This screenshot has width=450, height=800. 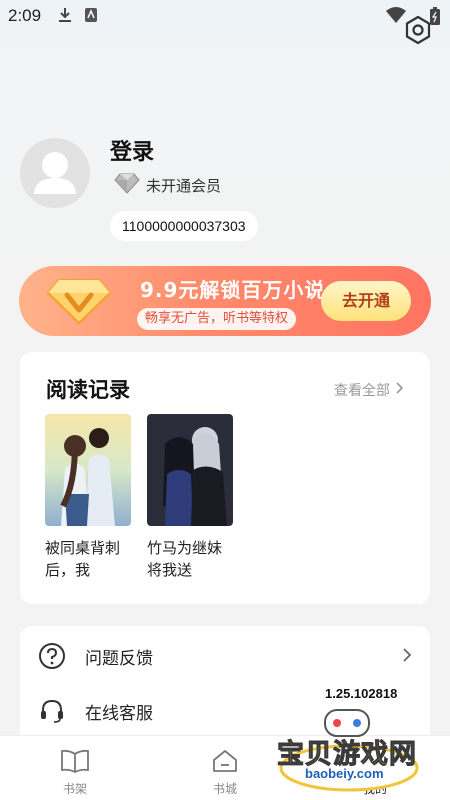 I want to click on diamond-icon, so click(x=127, y=185).